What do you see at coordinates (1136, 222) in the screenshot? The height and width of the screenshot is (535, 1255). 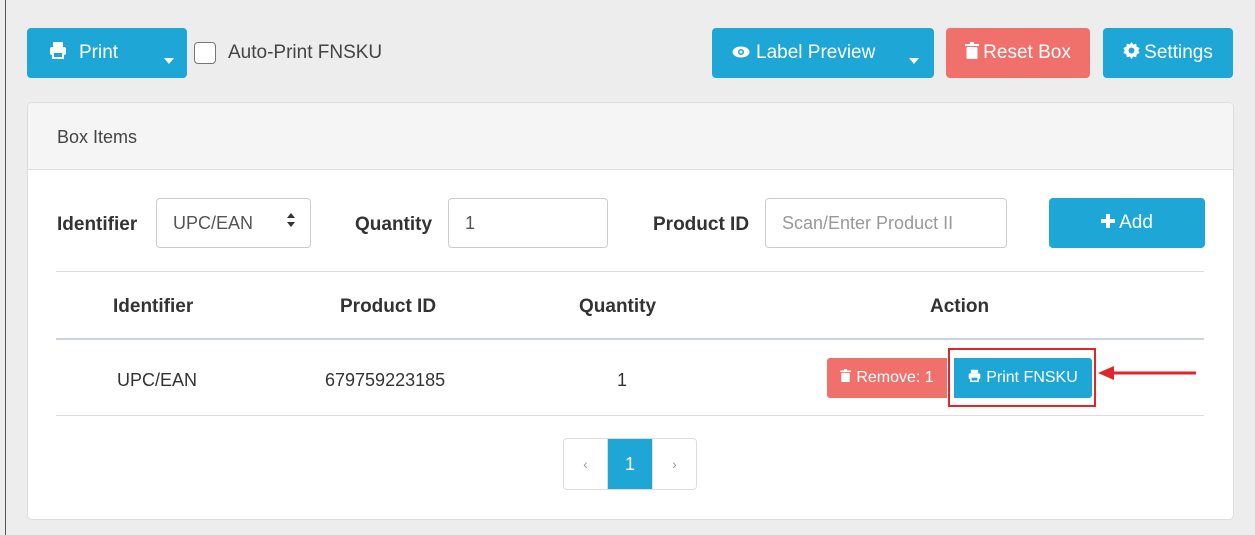 I see `add-button-label: Add` at bounding box center [1136, 222].